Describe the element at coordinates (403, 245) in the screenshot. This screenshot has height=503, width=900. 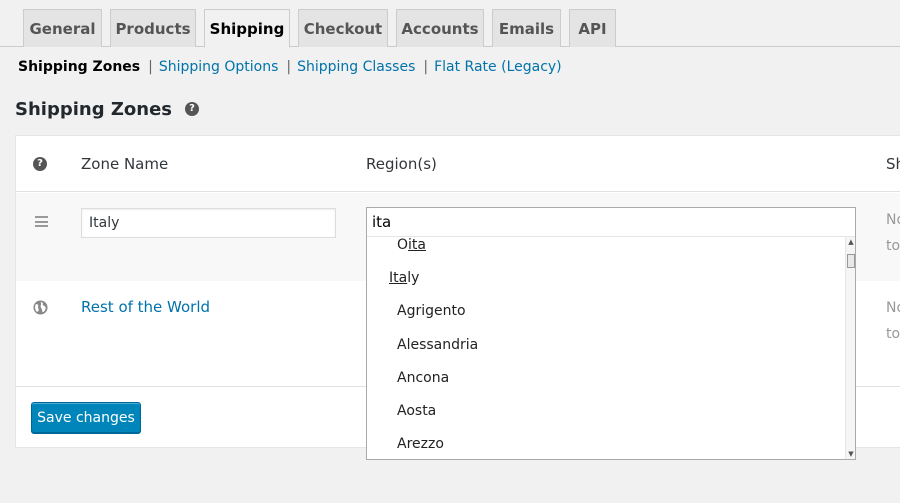
I see `option-text-pre: O` at that location.